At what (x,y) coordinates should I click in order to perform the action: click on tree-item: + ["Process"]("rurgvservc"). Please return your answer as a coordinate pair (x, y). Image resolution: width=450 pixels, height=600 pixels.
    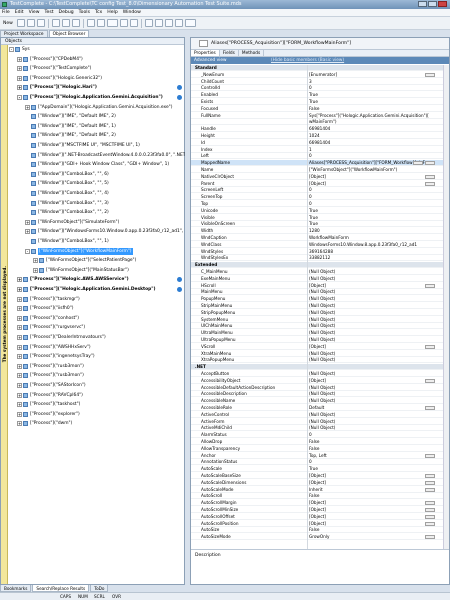
    Looking at the image, I should click on (51, 327).